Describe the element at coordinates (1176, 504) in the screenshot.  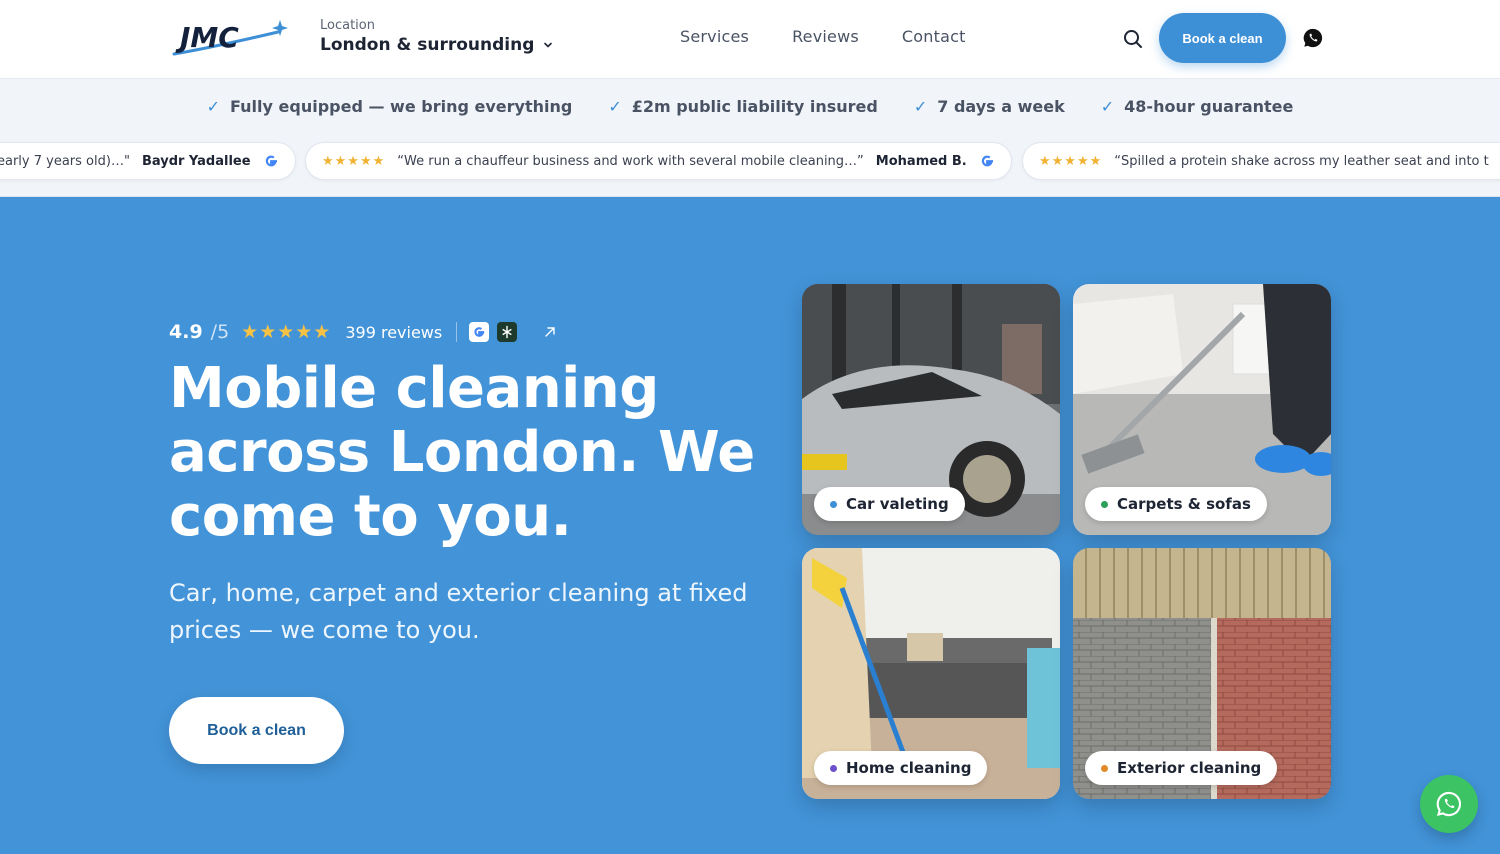
I see `service-label: Carpets & sofas` at that location.